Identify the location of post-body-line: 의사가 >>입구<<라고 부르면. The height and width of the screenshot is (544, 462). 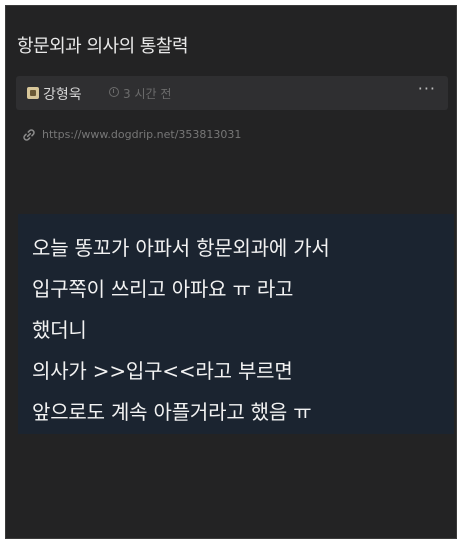
(162, 371).